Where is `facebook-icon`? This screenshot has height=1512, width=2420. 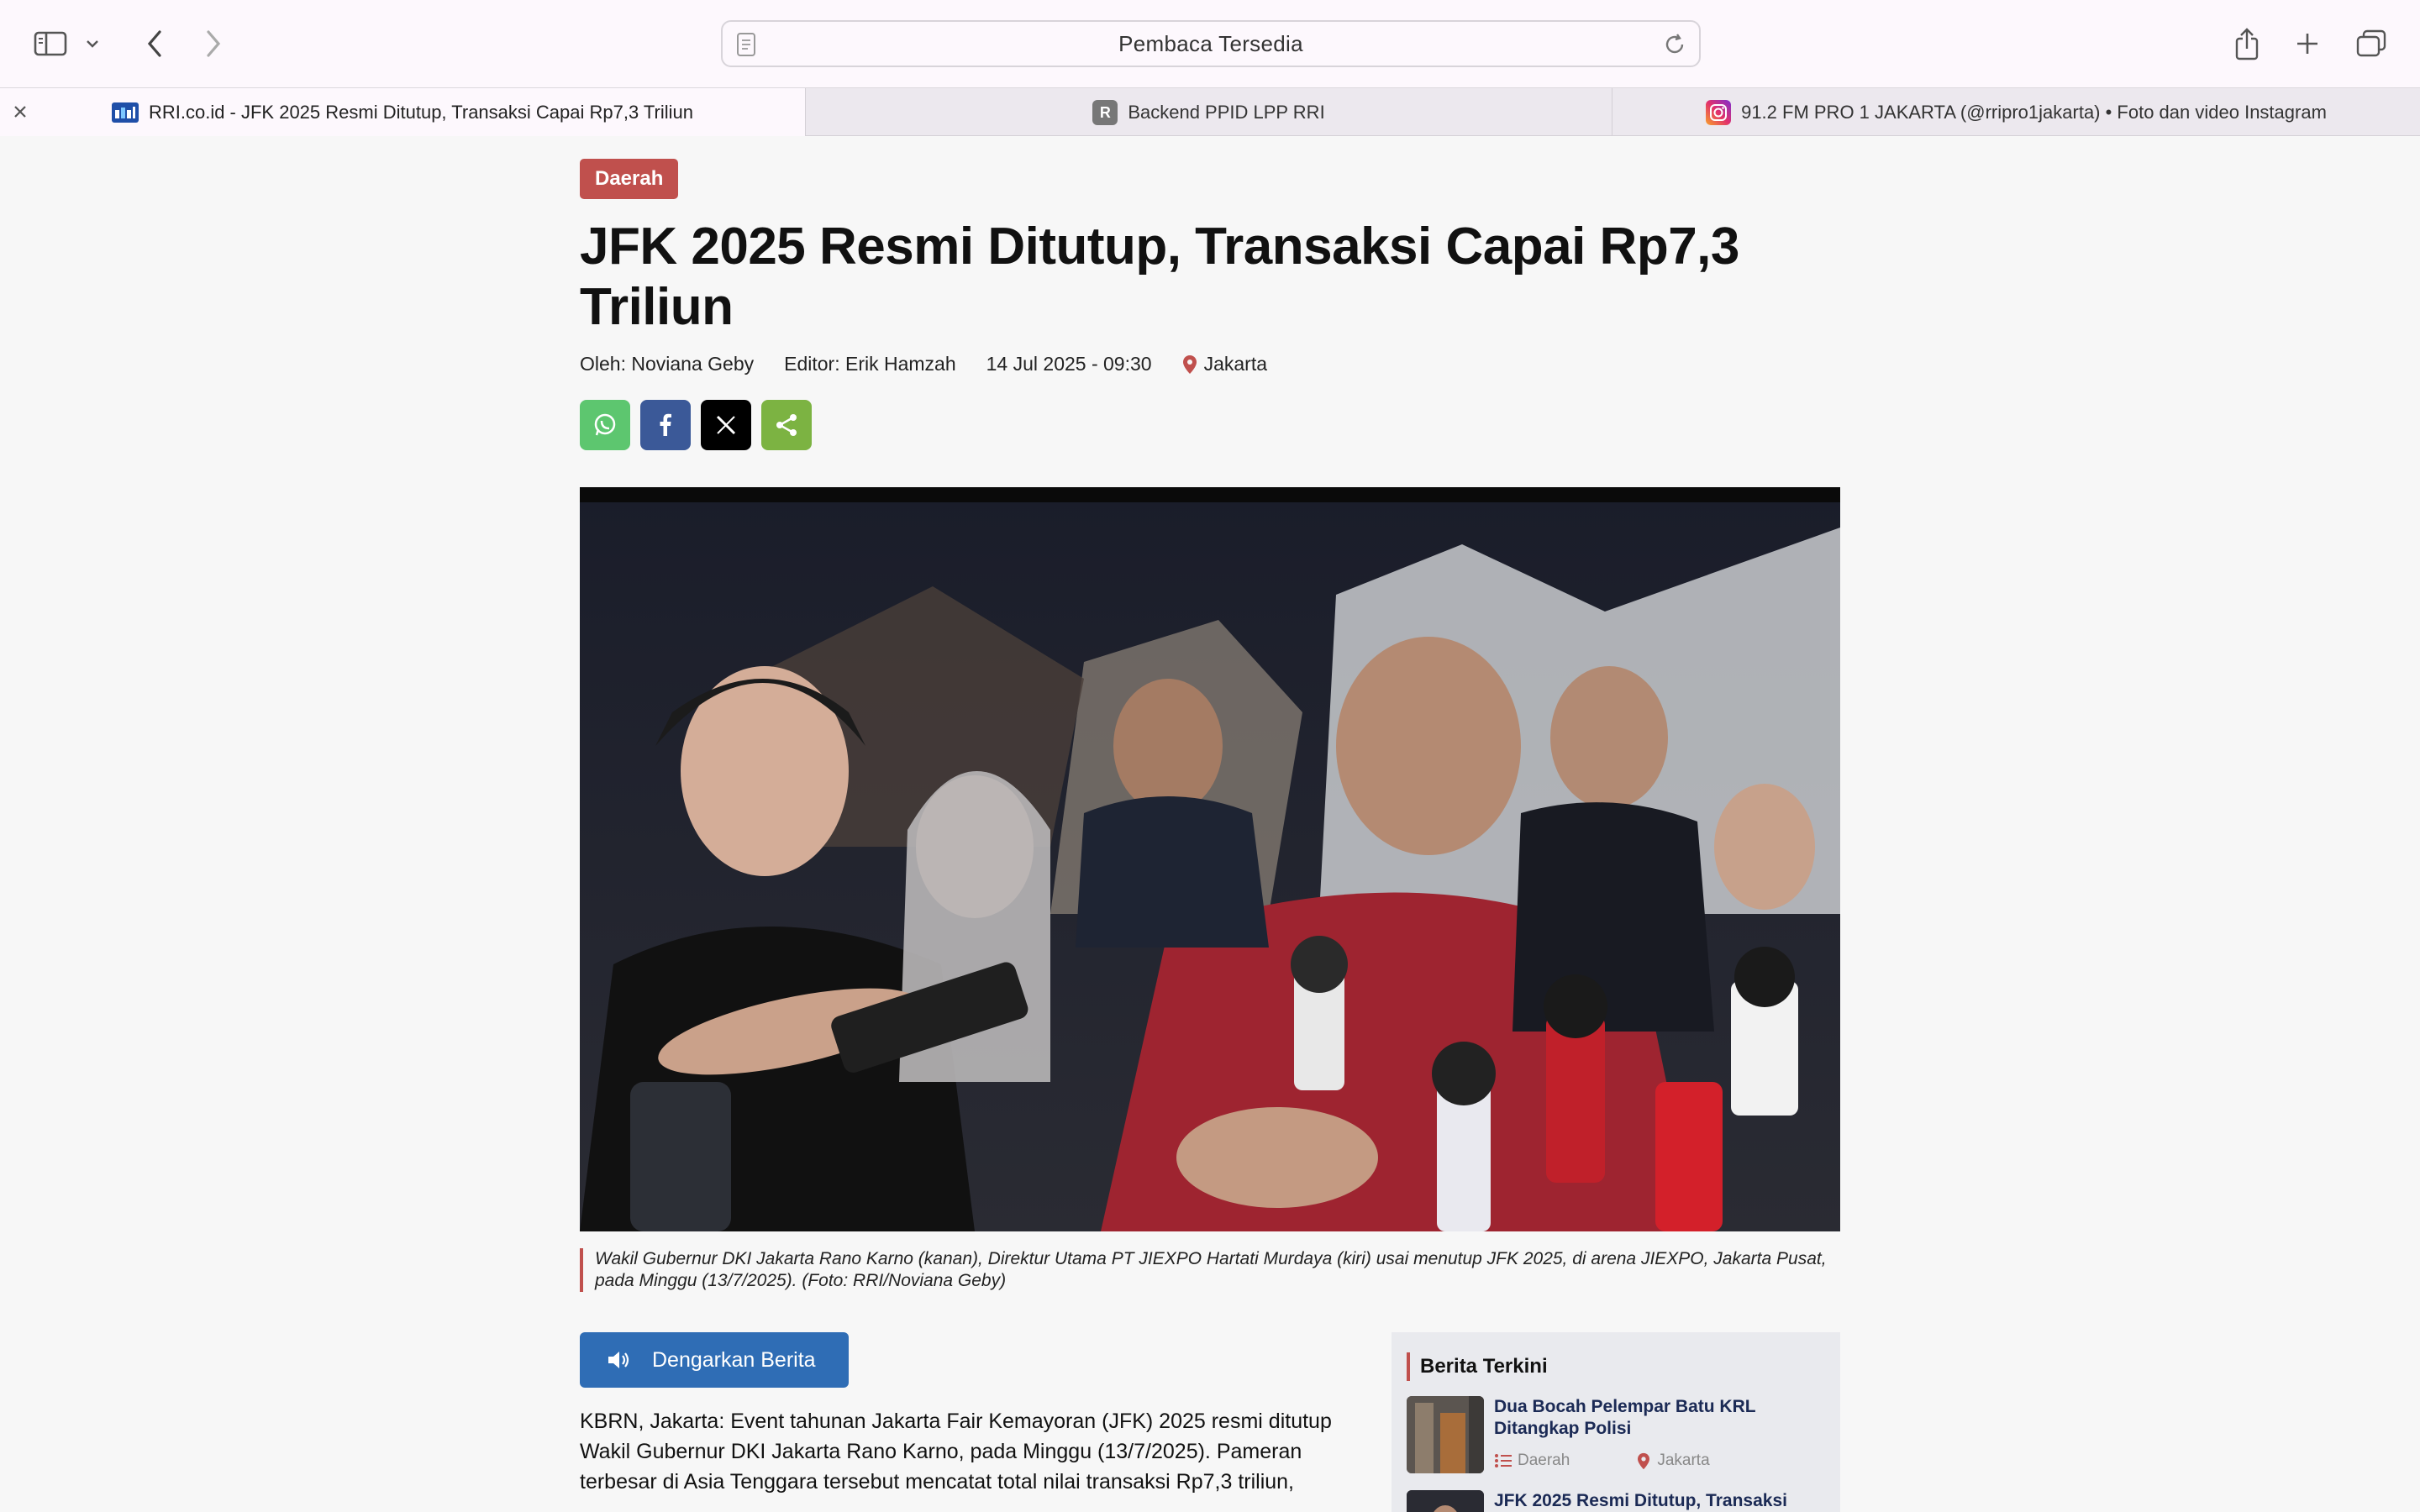 facebook-icon is located at coordinates (665, 424).